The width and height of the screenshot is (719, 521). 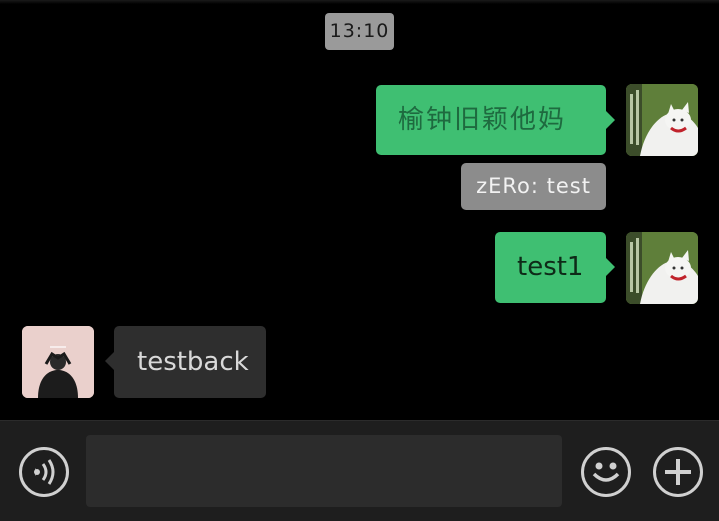 I want to click on message-text: 榆钟旧颖他妈, so click(x=482, y=120).